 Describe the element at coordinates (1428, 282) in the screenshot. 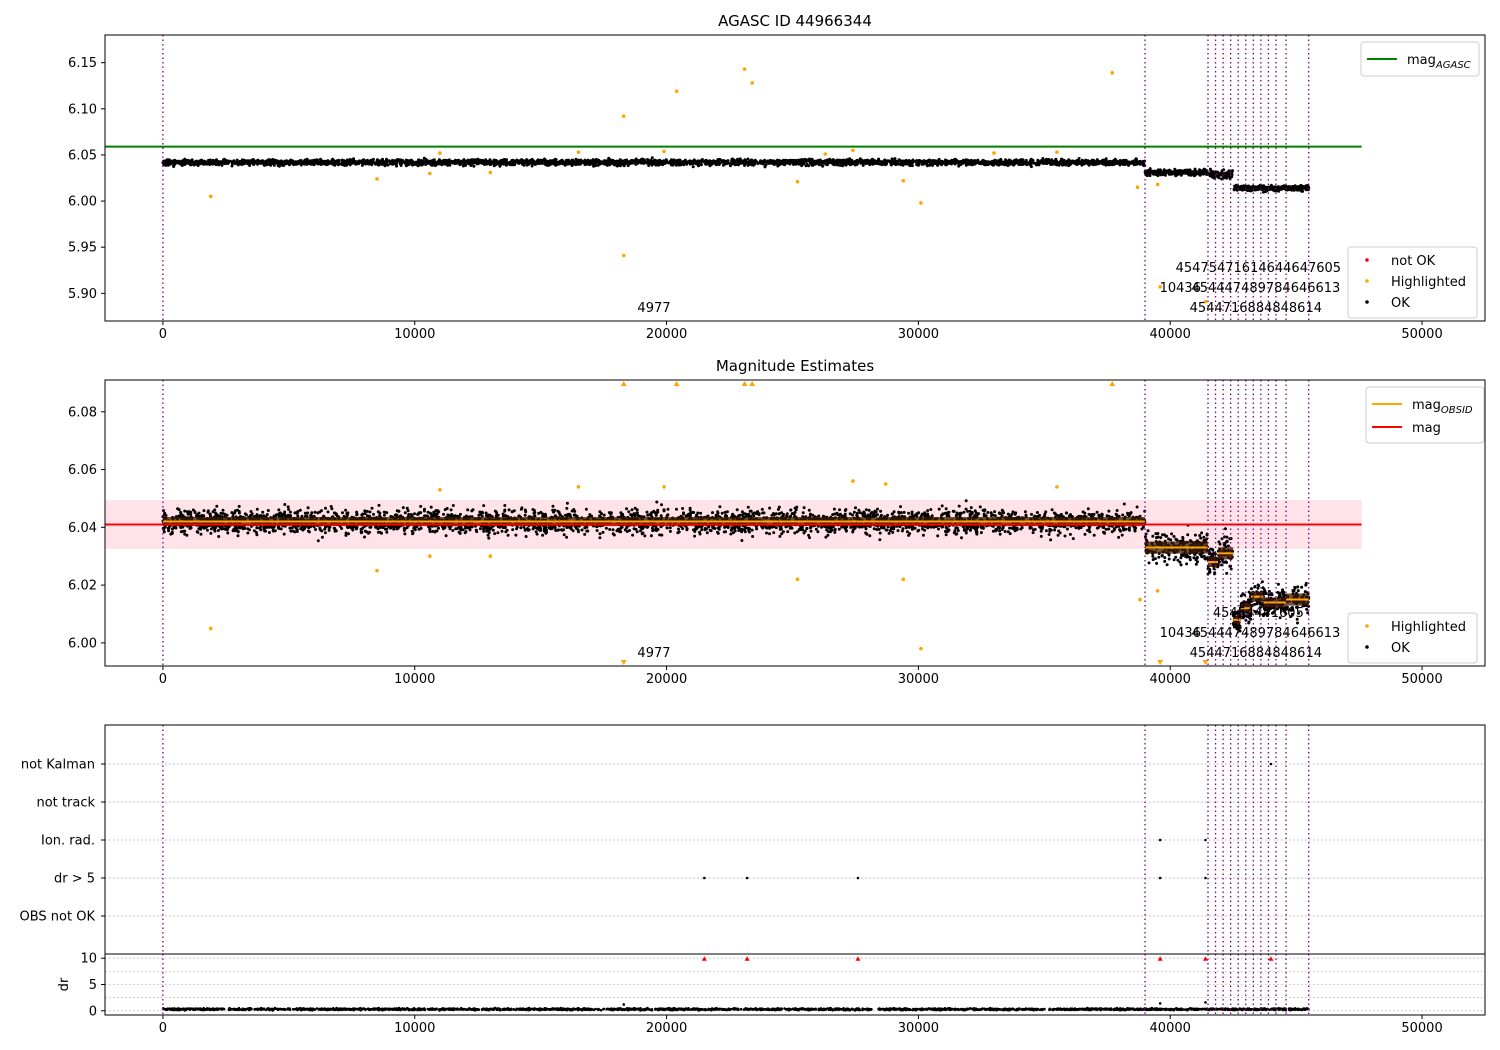

I see `legend-label: Highlighted` at that location.